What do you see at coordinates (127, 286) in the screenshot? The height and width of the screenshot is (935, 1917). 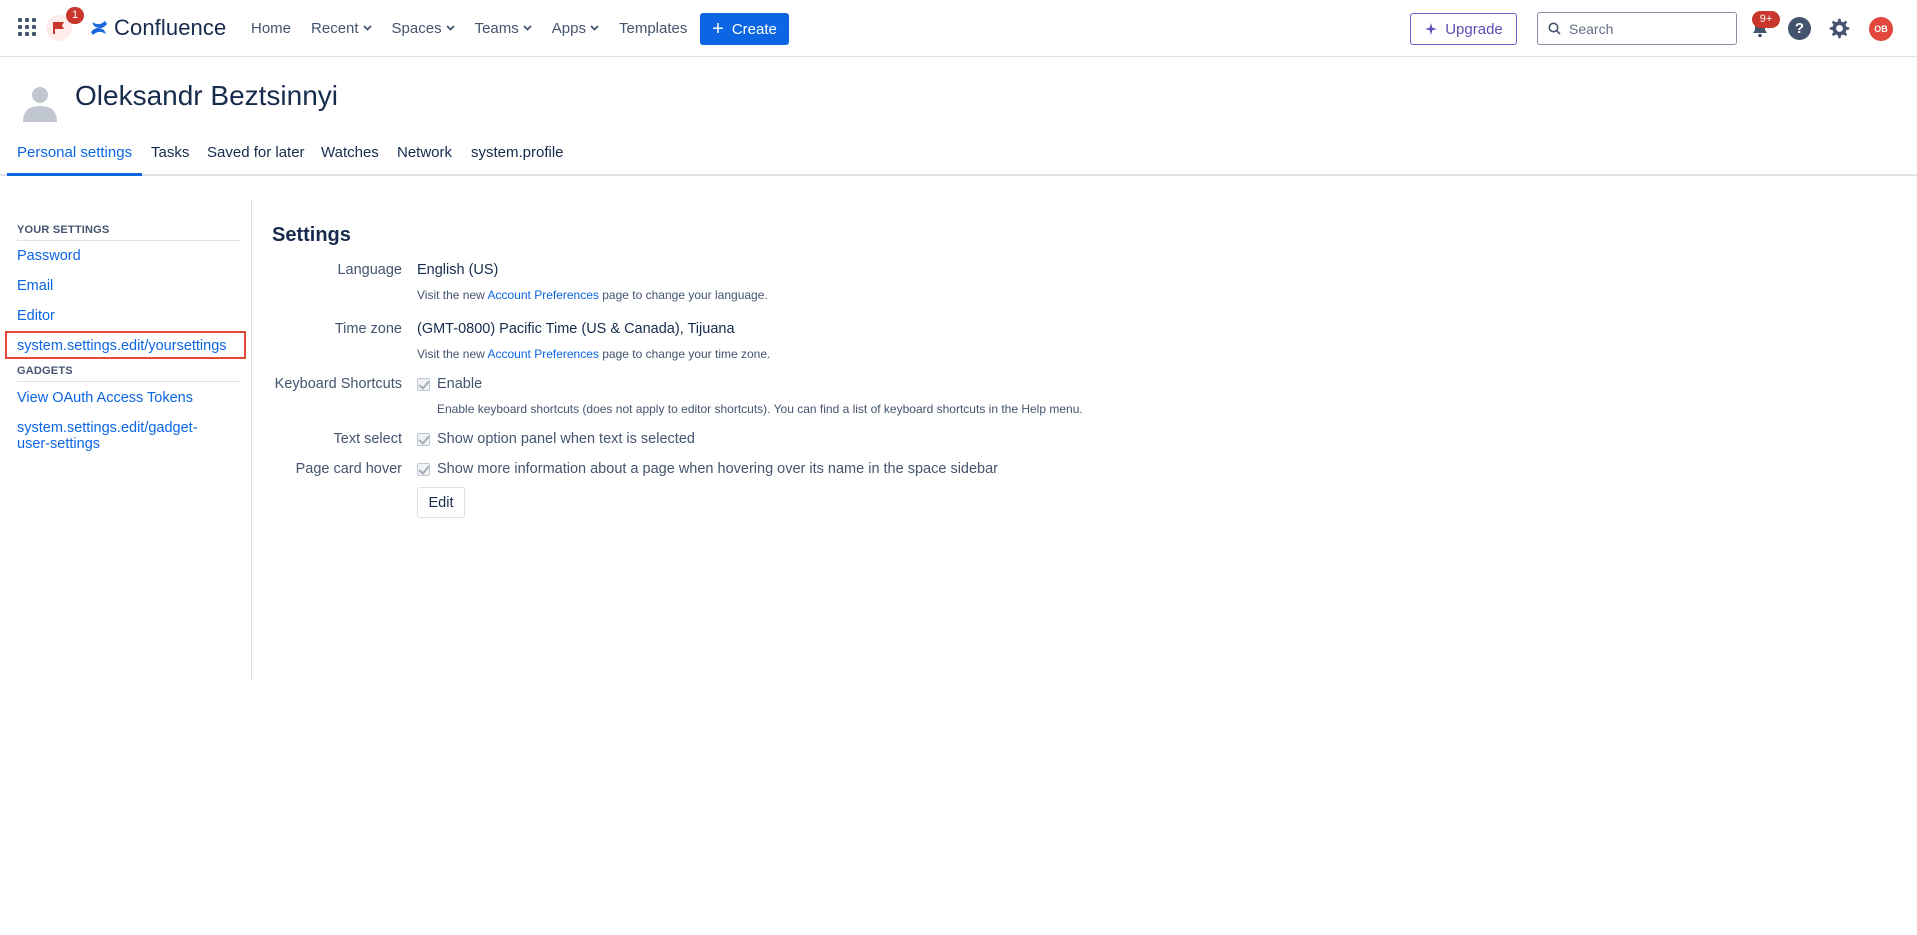 I see `sidebar-item-email: Email` at bounding box center [127, 286].